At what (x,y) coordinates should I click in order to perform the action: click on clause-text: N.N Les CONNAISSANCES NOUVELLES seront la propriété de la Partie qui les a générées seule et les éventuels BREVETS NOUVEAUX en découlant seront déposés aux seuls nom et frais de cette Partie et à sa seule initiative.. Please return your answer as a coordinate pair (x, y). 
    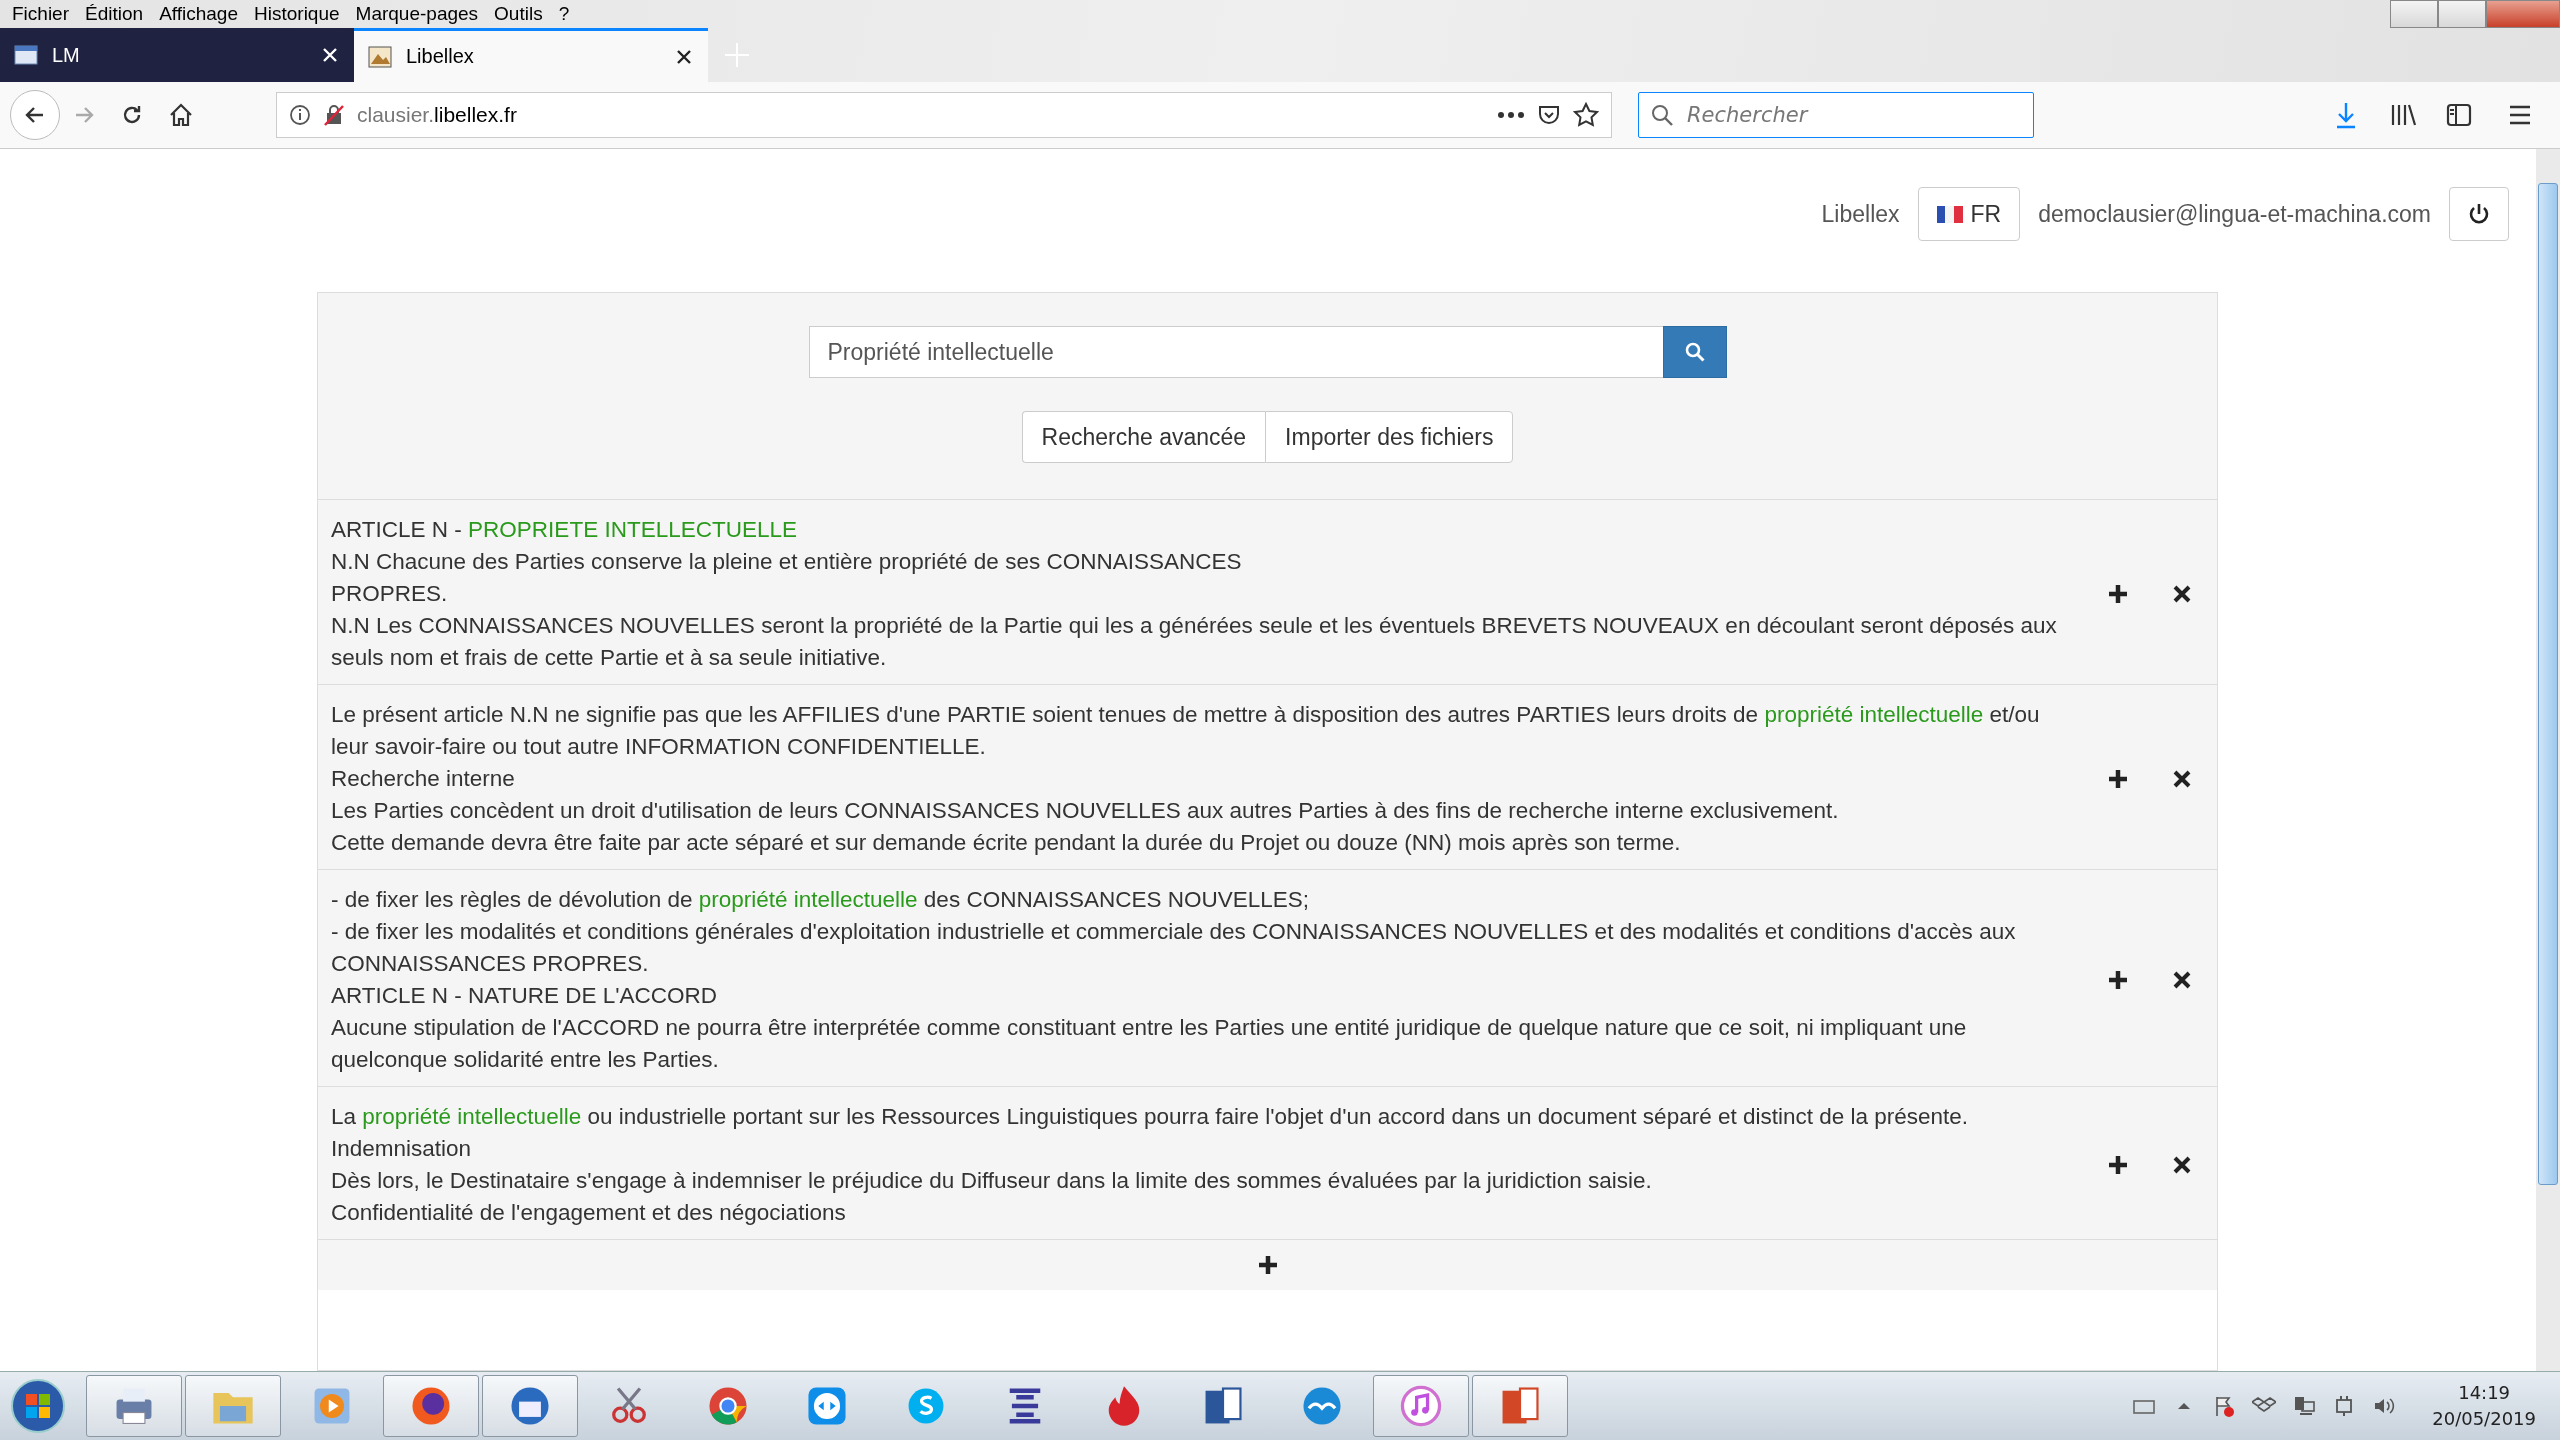
    Looking at the image, I should click on (1194, 642).